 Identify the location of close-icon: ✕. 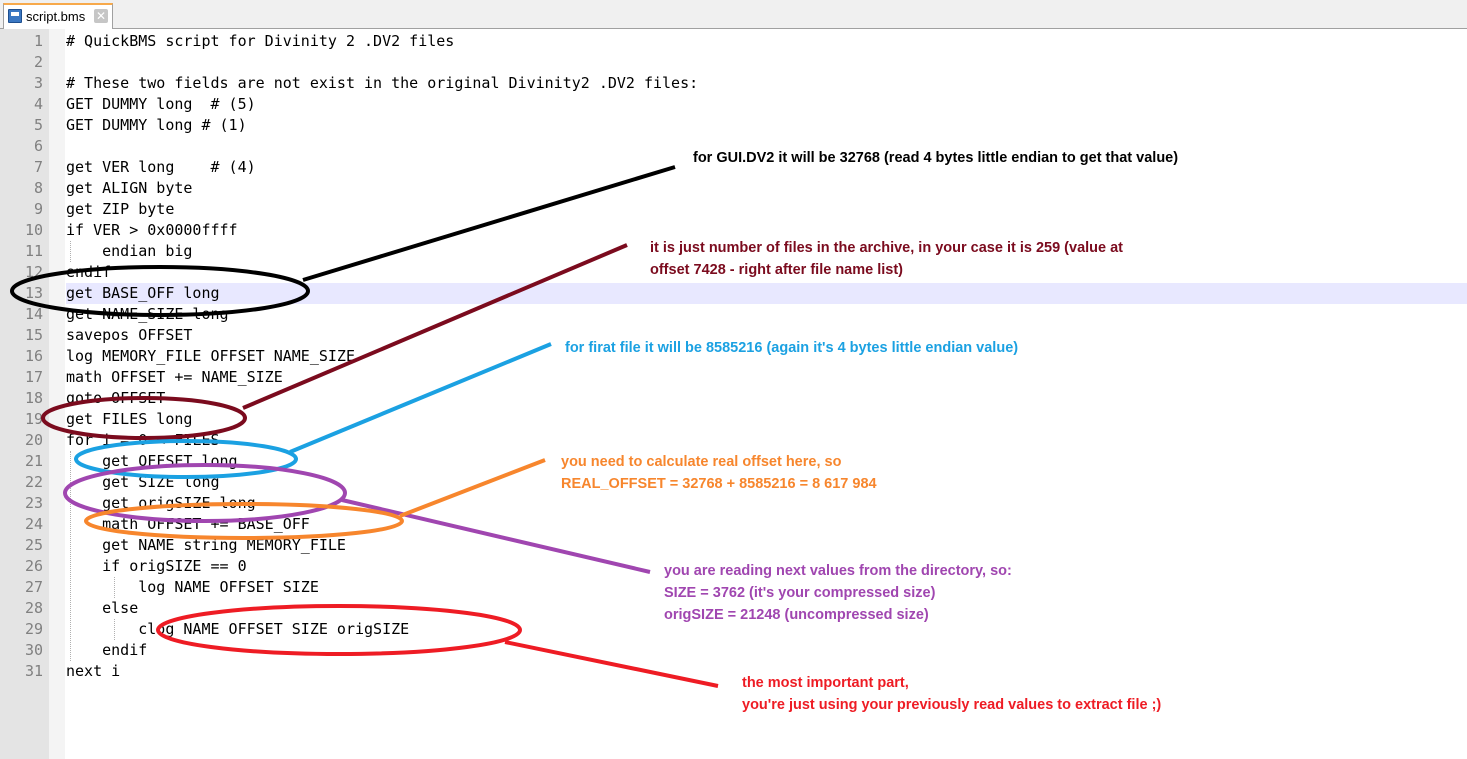
(101, 16).